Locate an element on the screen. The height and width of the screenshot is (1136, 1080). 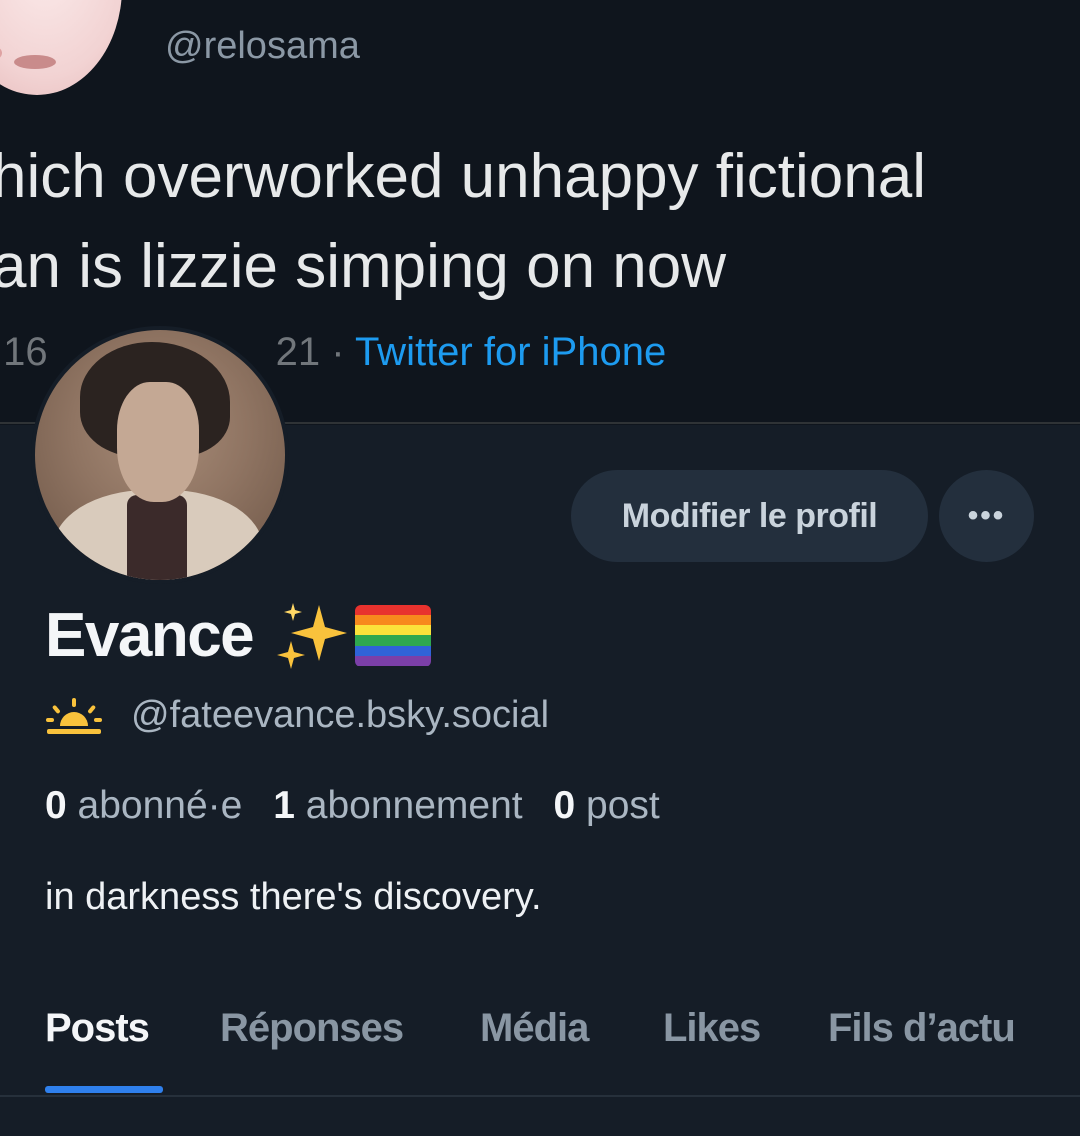
avatar-cheek is located at coordinates (1, 53).